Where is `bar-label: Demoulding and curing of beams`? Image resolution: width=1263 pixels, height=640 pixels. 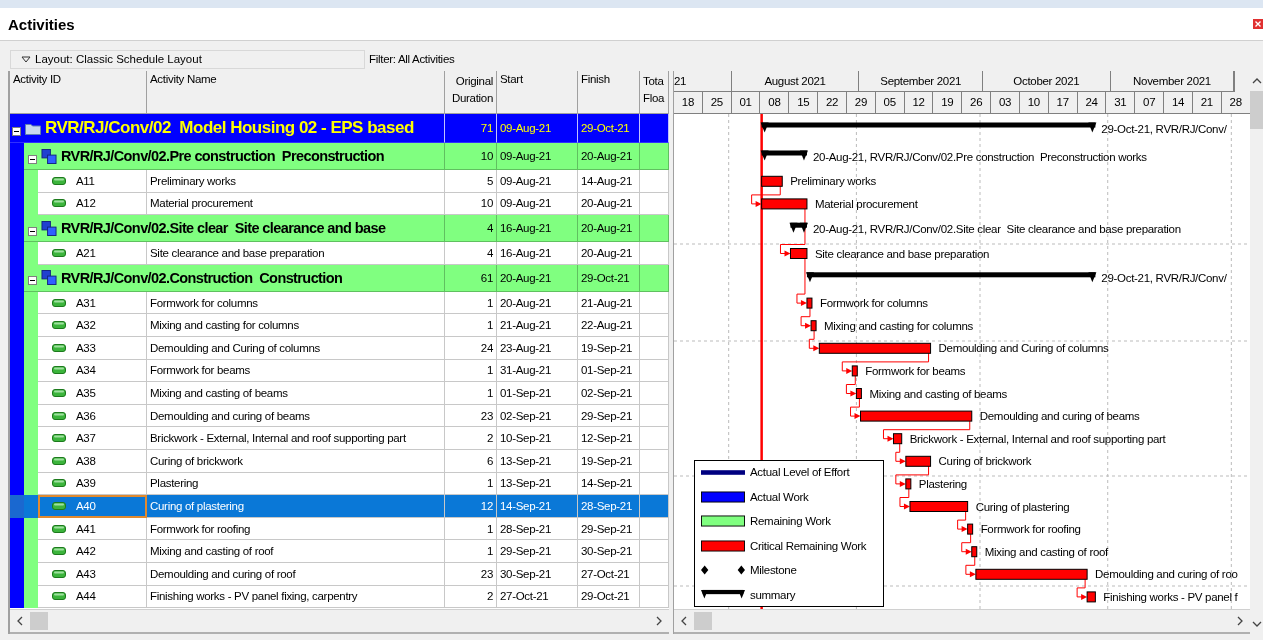
bar-label: Demoulding and curing of beams is located at coordinates (1059, 416).